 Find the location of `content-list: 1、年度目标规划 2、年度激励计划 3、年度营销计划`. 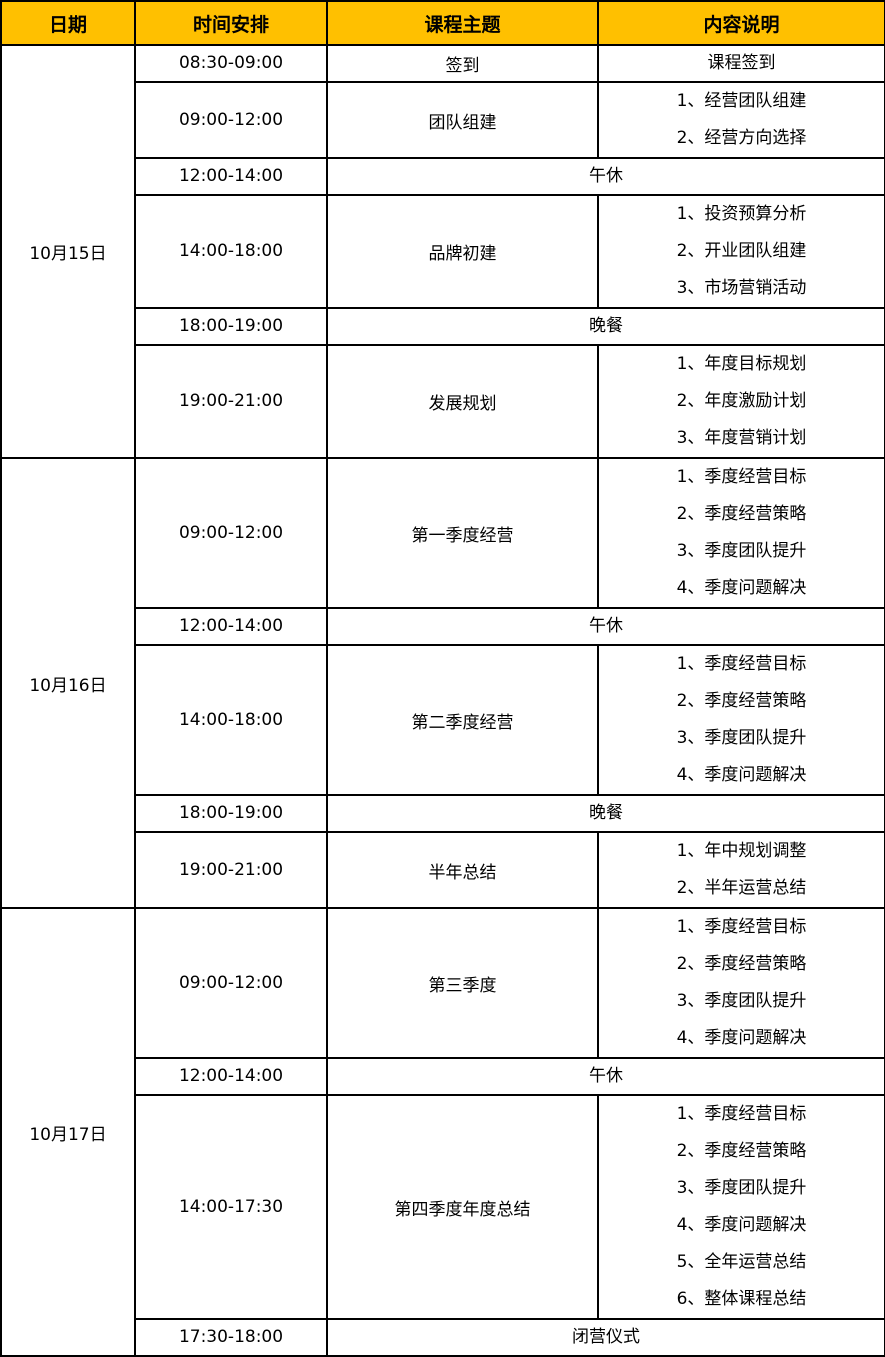

content-list: 1、年度目标规划 2、年度激励计划 3、年度营销计划 is located at coordinates (742, 401).